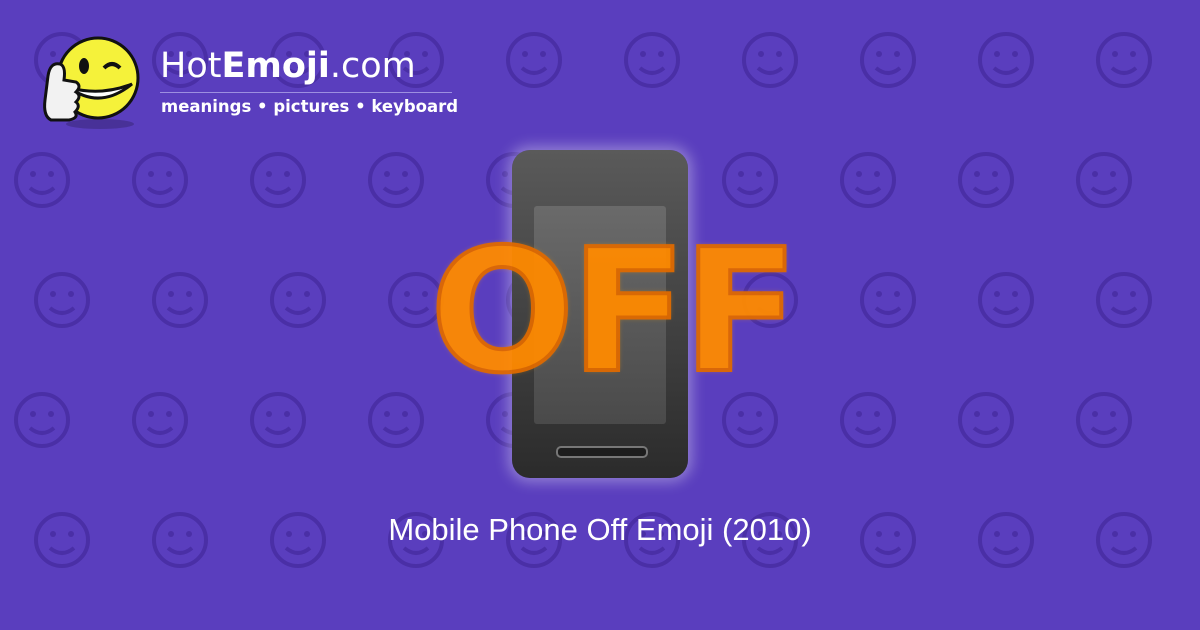 The height and width of the screenshot is (630, 1200). What do you see at coordinates (600, 529) in the screenshot?
I see `emoji-caption: Mobile Phone Off Emoji (2010)` at bounding box center [600, 529].